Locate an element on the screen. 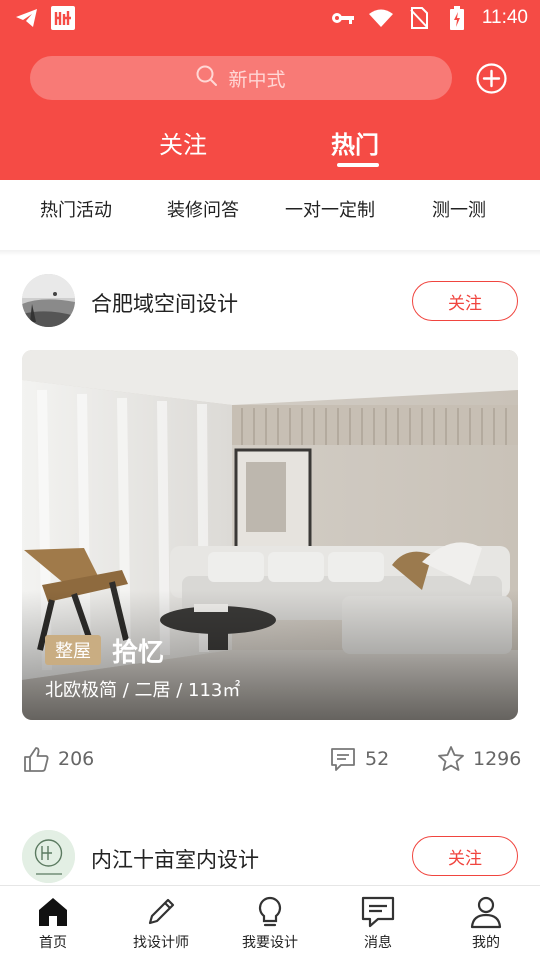 The height and width of the screenshot is (960, 540). nav-want-design: 我要设计 is located at coordinates (270, 923).